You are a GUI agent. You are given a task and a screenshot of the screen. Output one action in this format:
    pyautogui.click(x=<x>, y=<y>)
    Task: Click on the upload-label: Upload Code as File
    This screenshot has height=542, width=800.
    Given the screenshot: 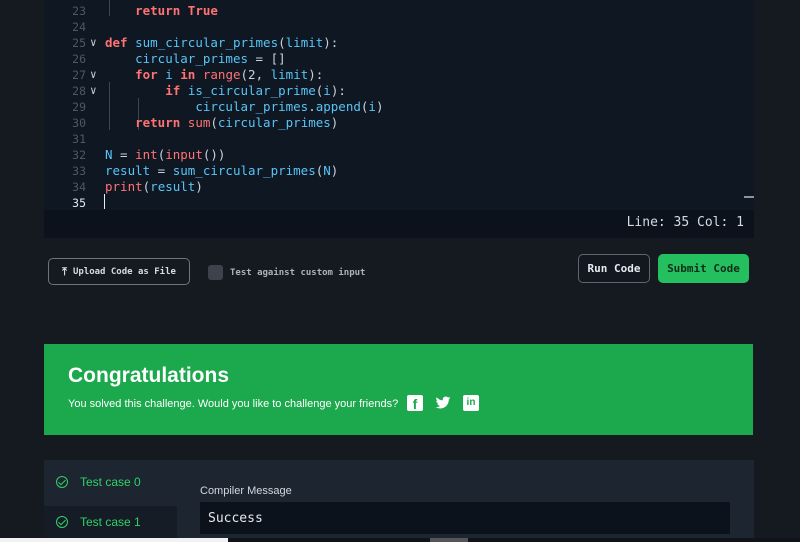 What is the action you would take?
    pyautogui.click(x=124, y=271)
    